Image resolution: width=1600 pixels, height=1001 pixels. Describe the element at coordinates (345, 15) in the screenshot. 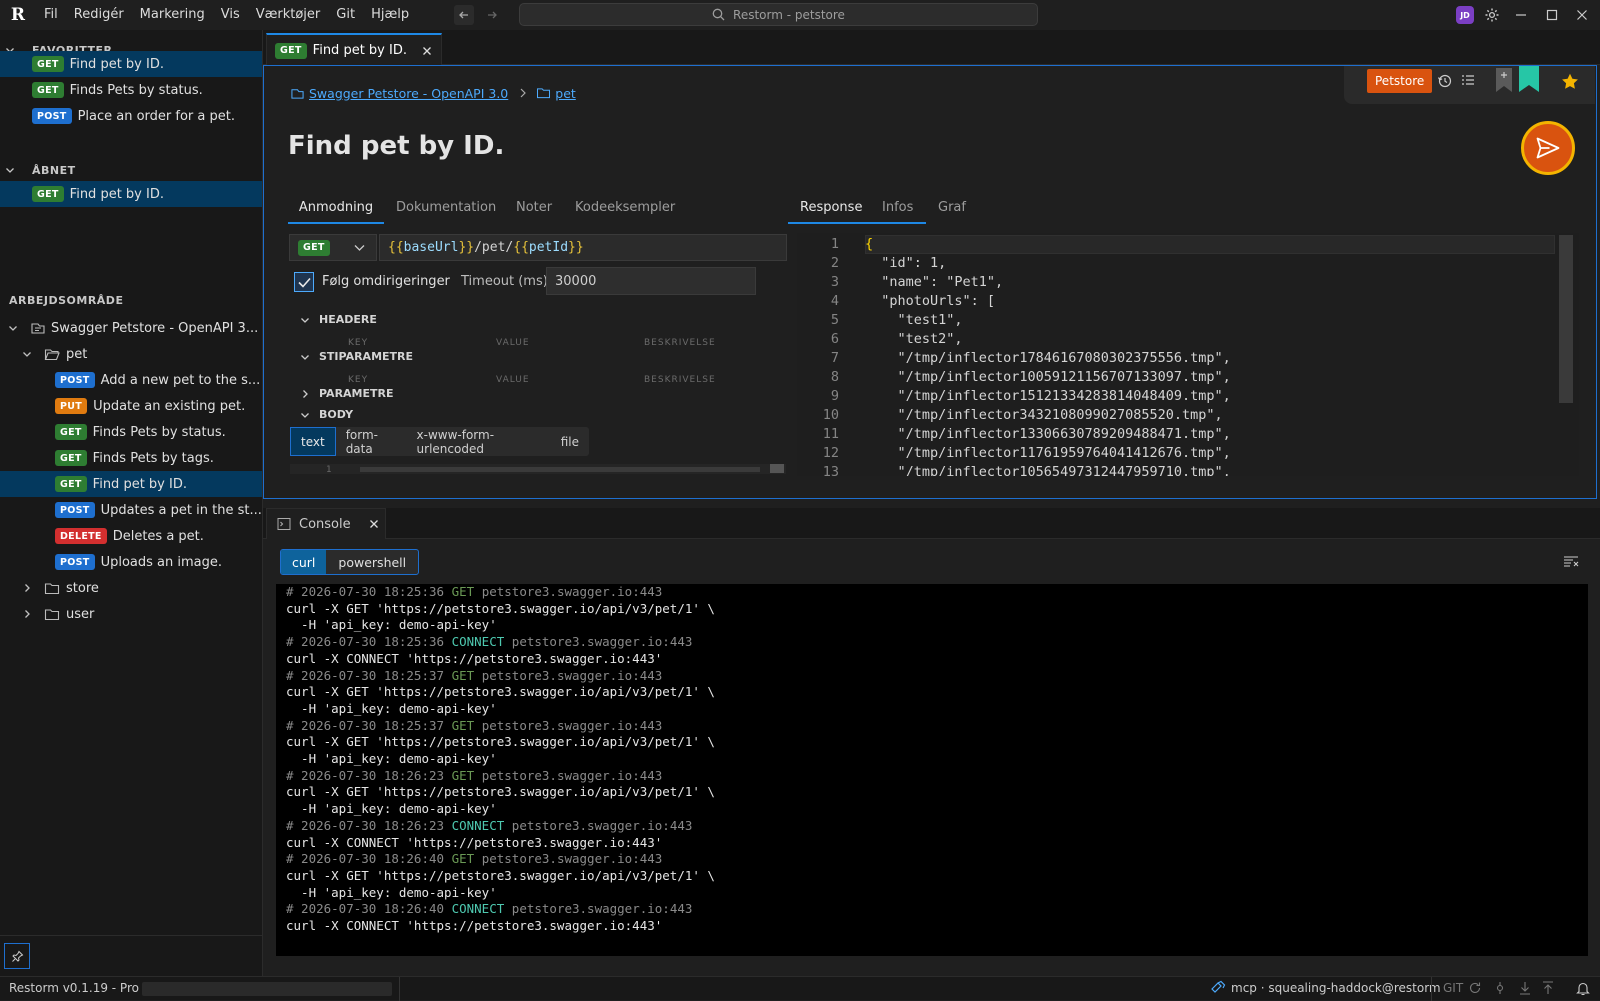

I see `menu-git: Git` at that location.